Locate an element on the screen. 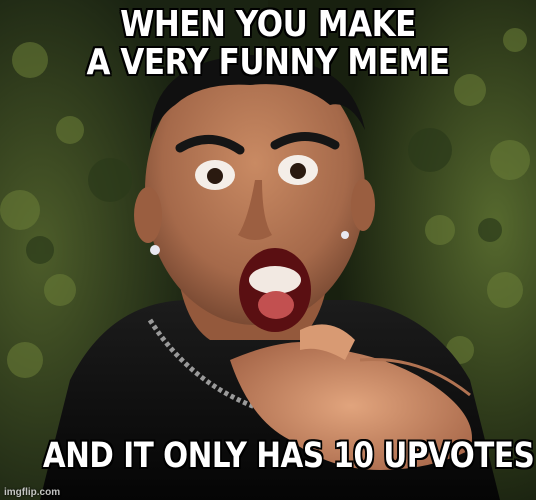 This screenshot has height=500, width=536. top-caption-line-2: A VERY FUNNY MEME is located at coordinates (268, 62).